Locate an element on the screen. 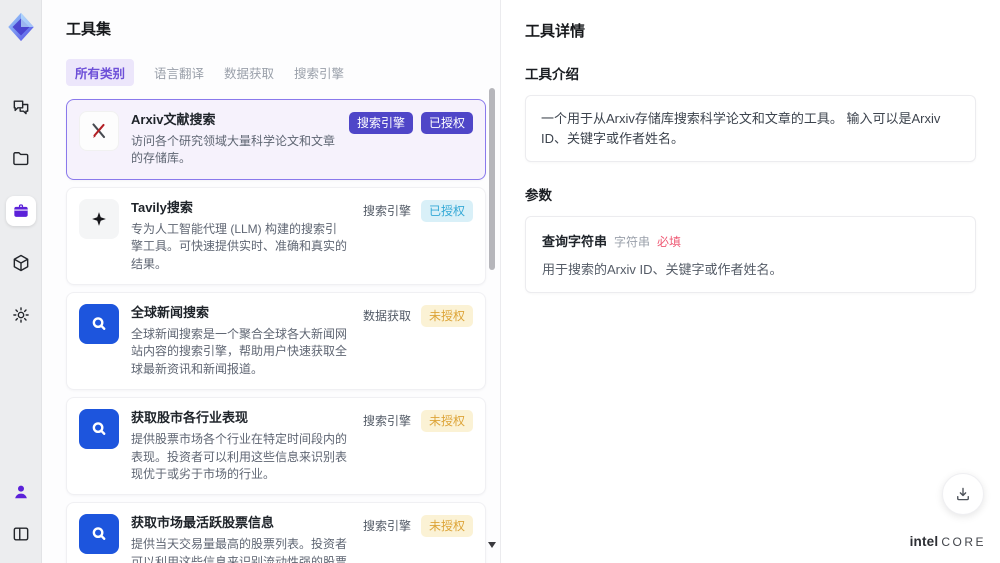 Image resolution: width=1000 pixels, height=563 pixels. tool-title: Tavily搜索 is located at coordinates (162, 207).